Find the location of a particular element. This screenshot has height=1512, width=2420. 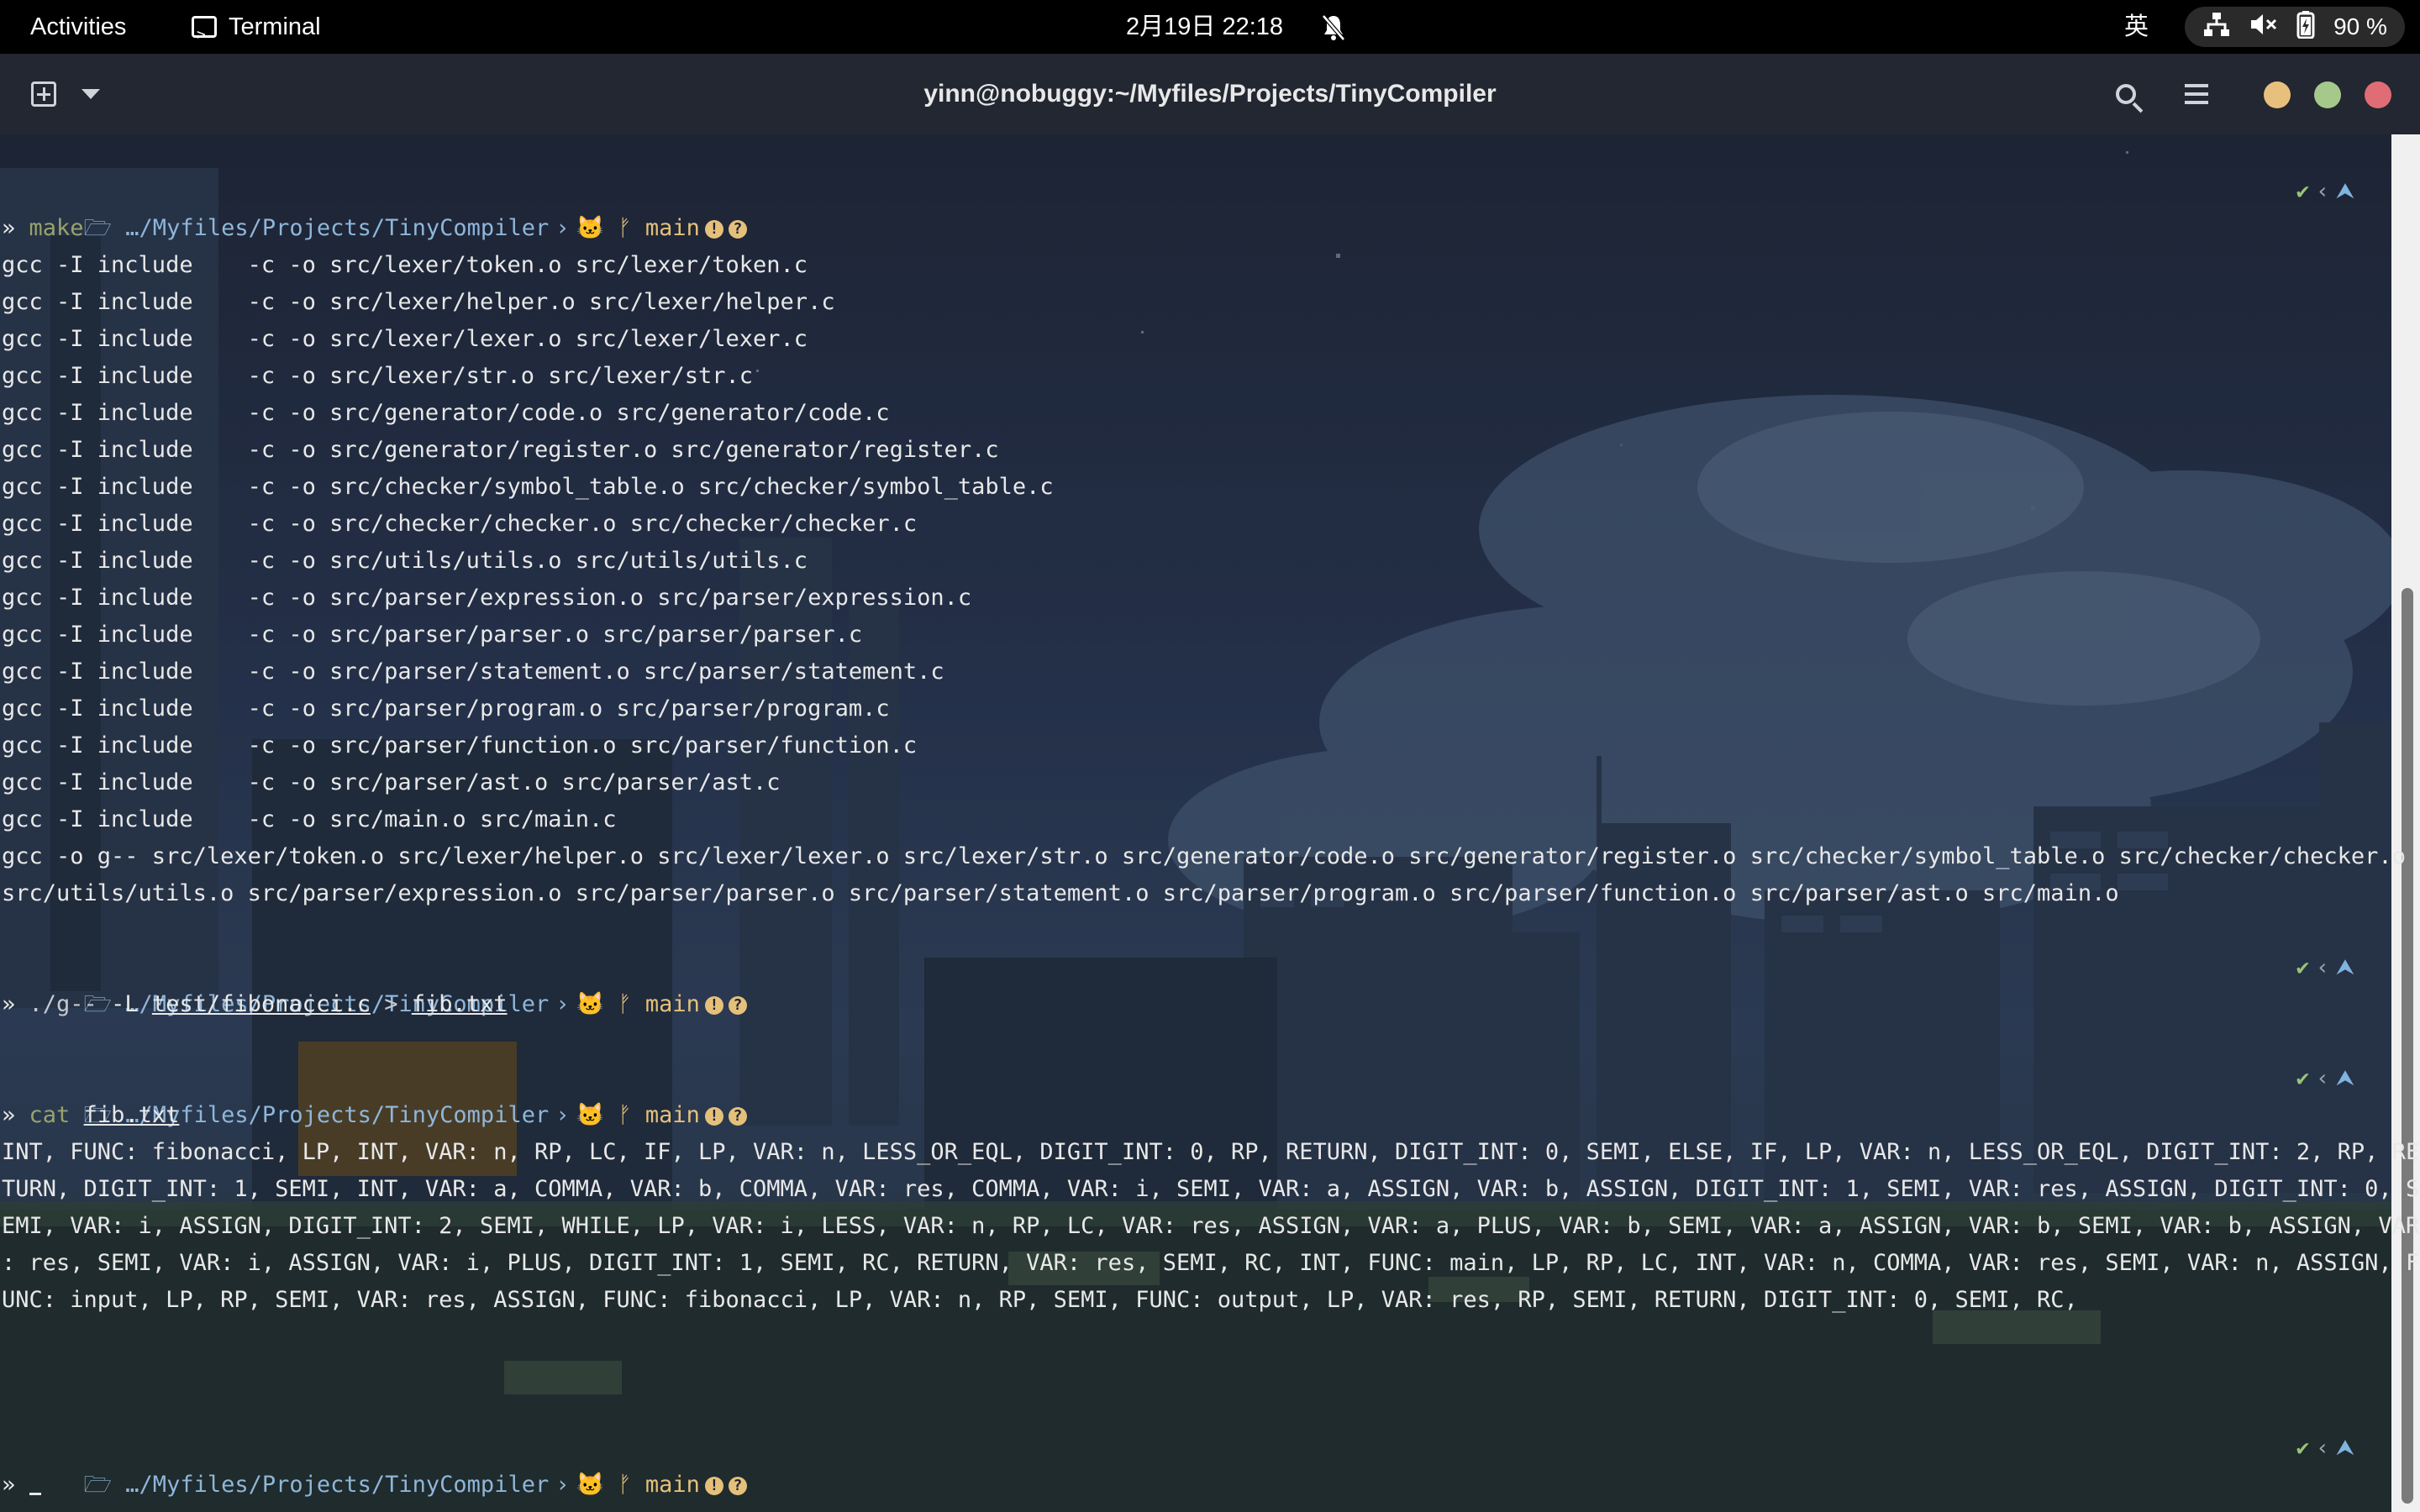

maximize-button is located at coordinates (2328, 94).